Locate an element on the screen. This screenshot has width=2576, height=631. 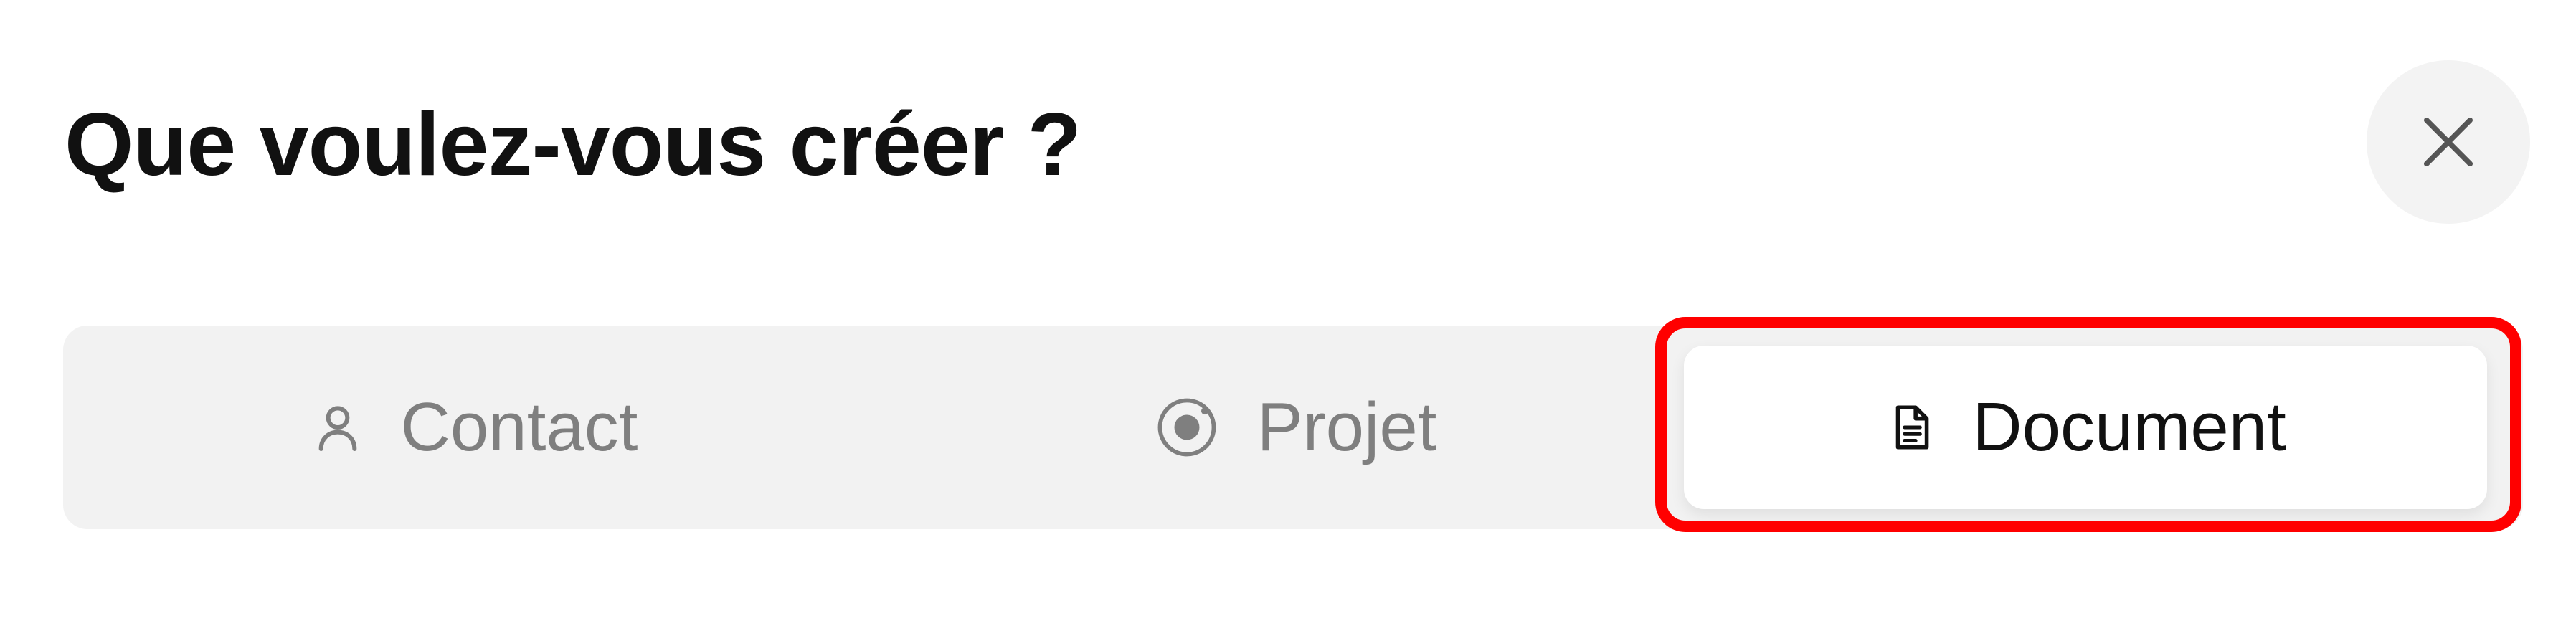
target-icon is located at coordinates (1187, 427).